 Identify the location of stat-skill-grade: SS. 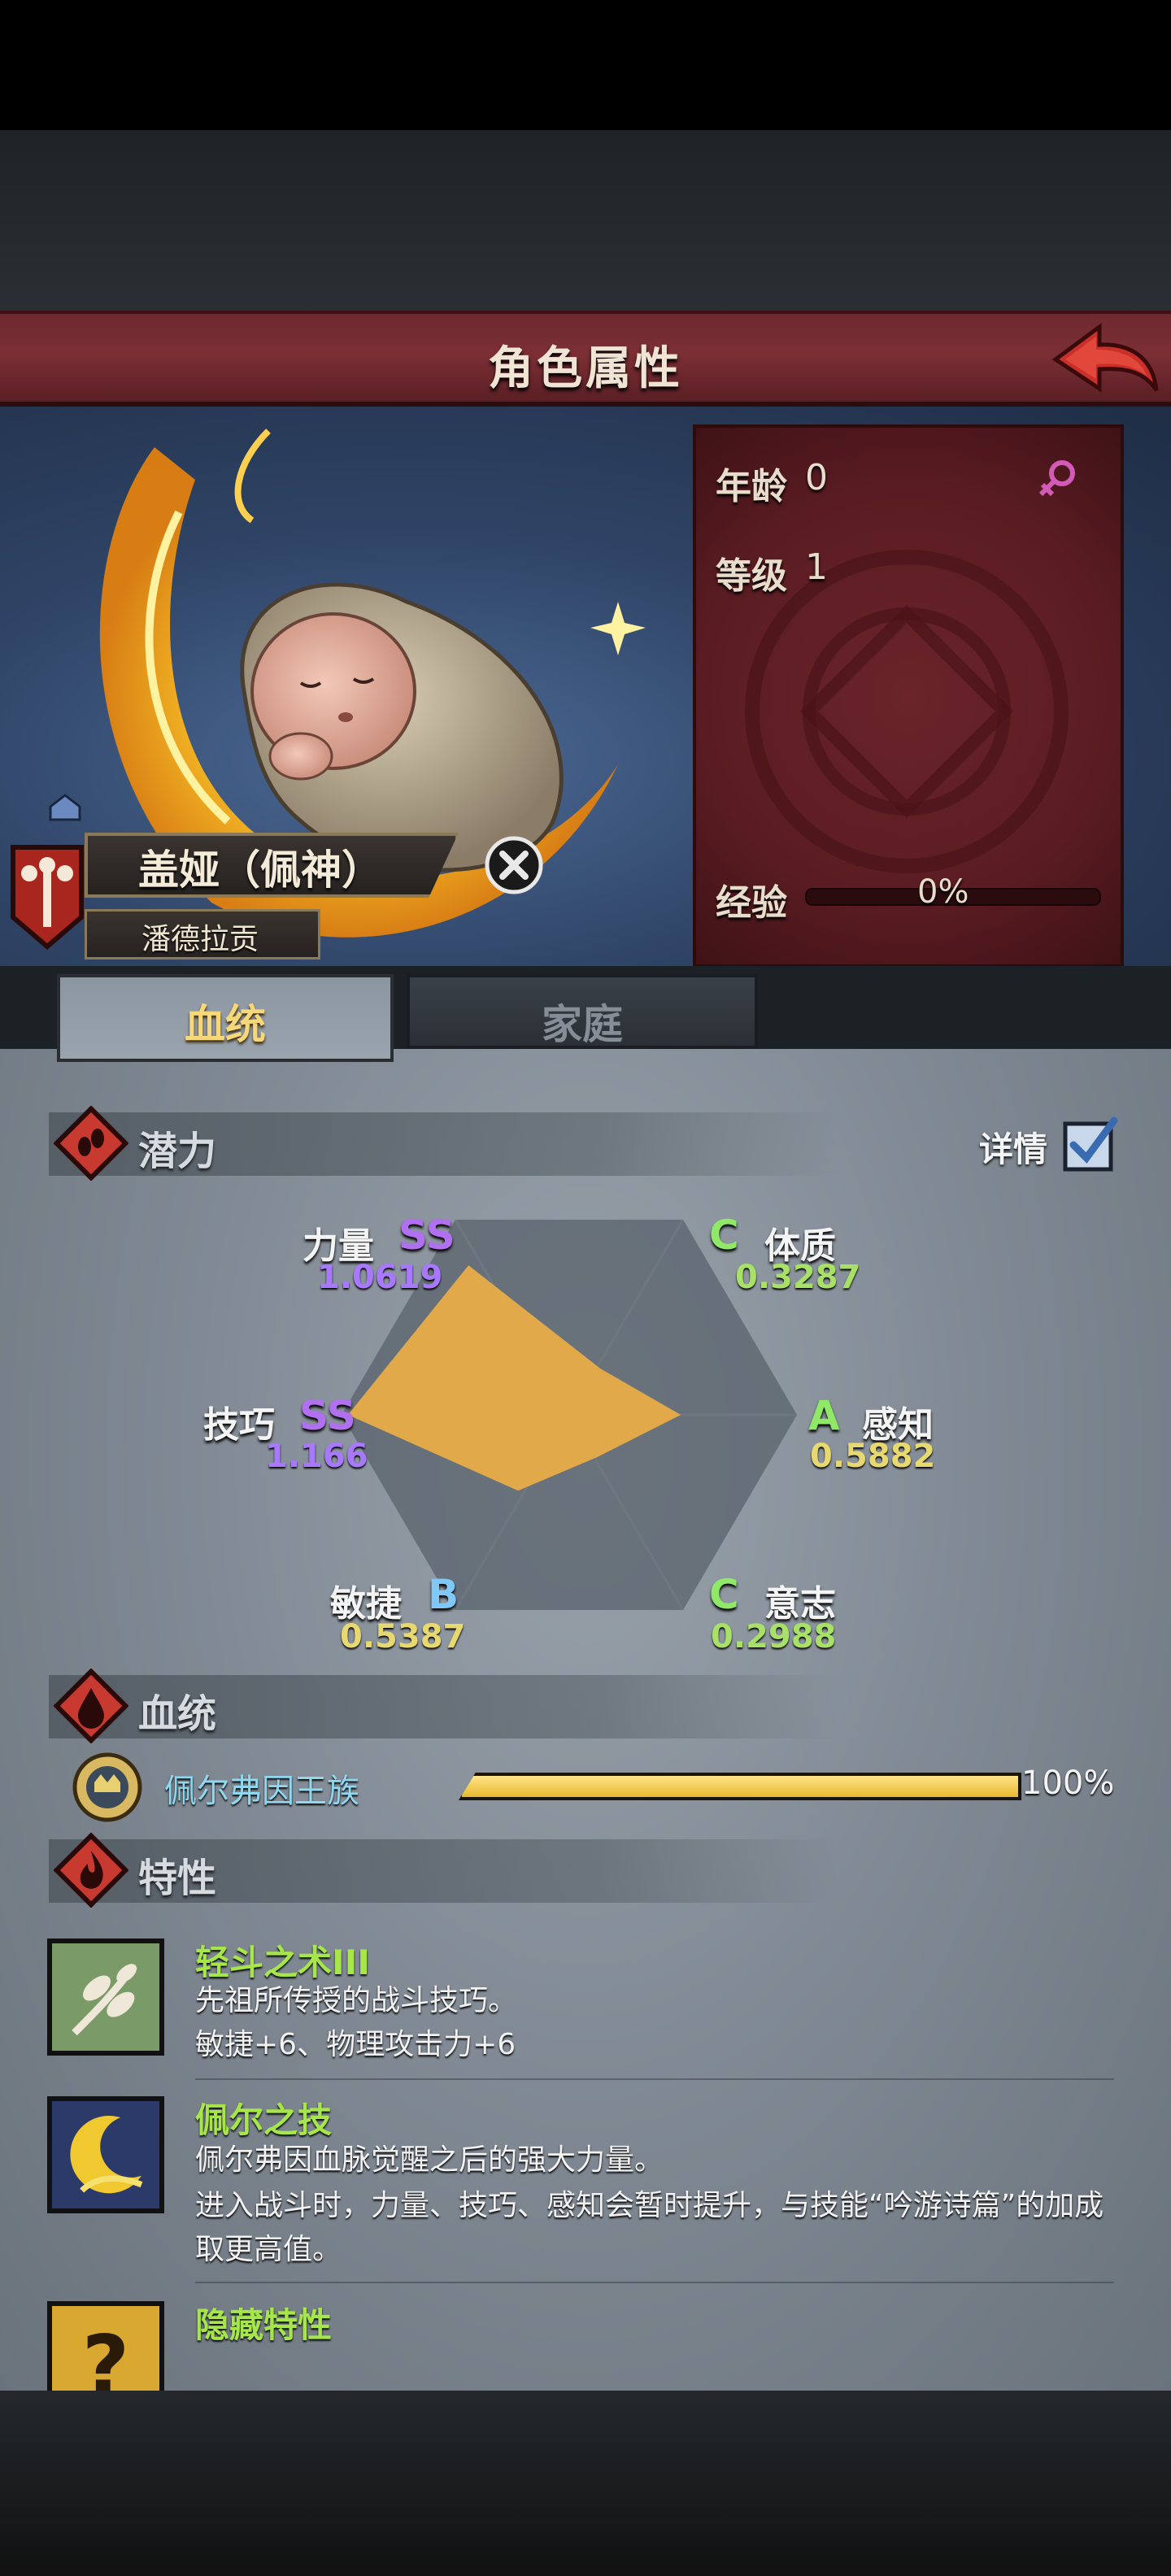
(328, 1416).